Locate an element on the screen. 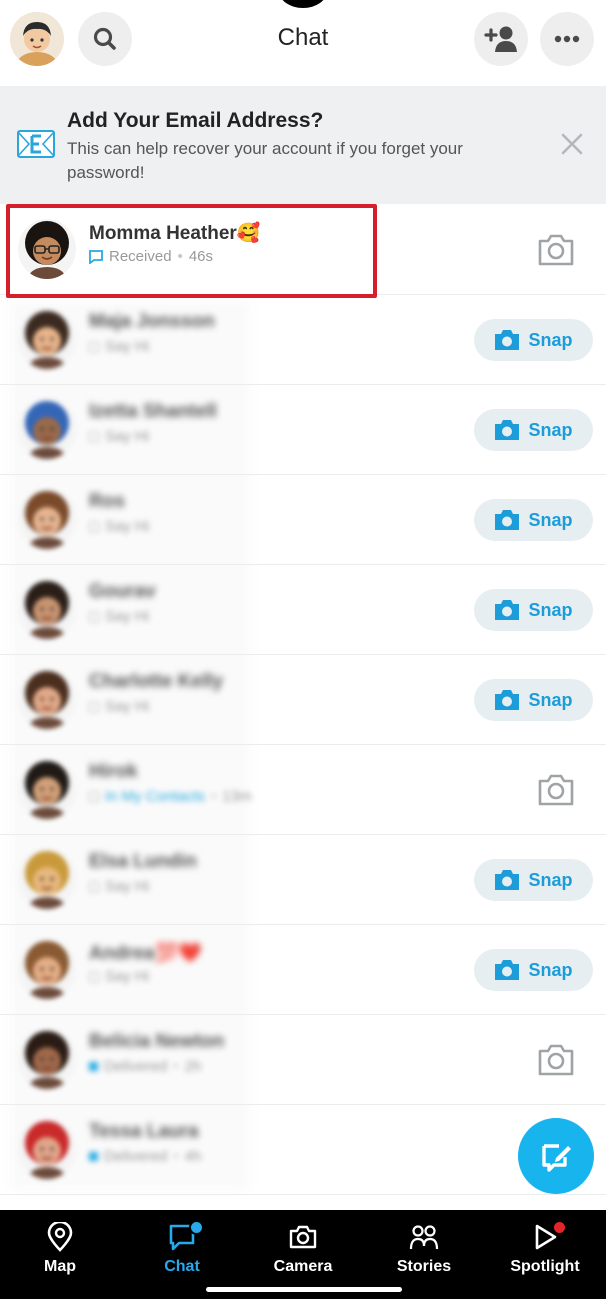 The image size is (606, 1299). nav-map: Map is located at coordinates (60, 1246).